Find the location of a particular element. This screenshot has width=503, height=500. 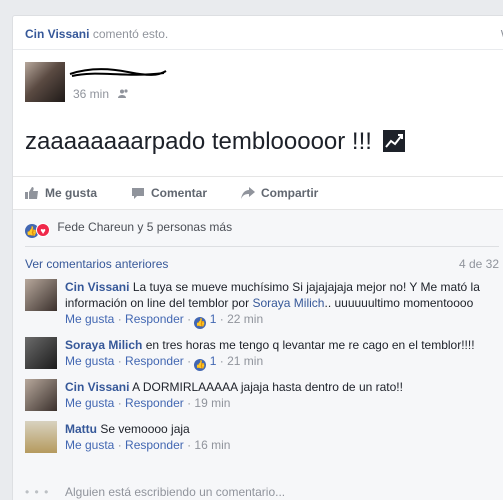

comment-text-tail: .. uuuuuultimo momentoooo is located at coordinates (399, 303).